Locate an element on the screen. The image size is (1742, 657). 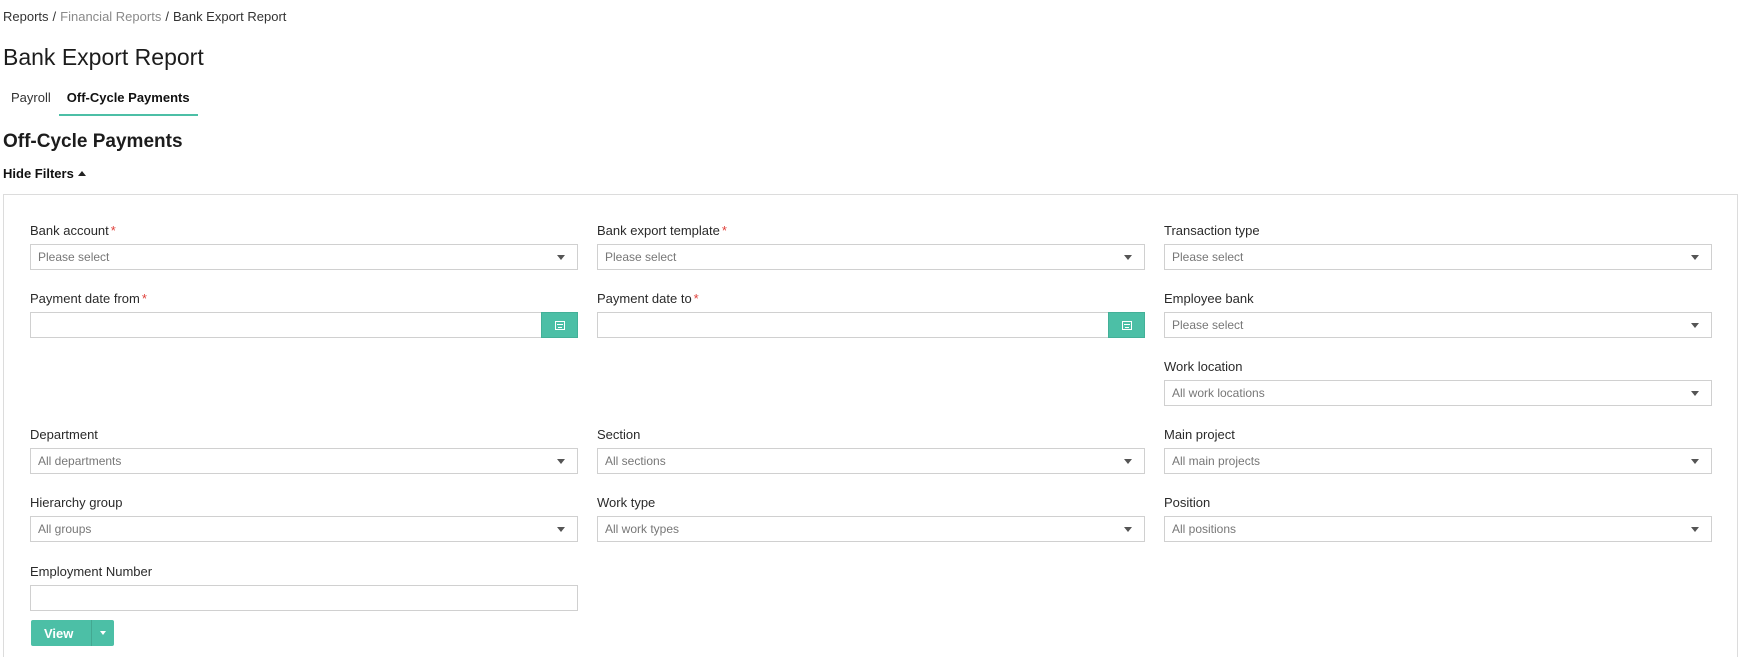
payment-date-to-calendar-button is located at coordinates (1126, 325).